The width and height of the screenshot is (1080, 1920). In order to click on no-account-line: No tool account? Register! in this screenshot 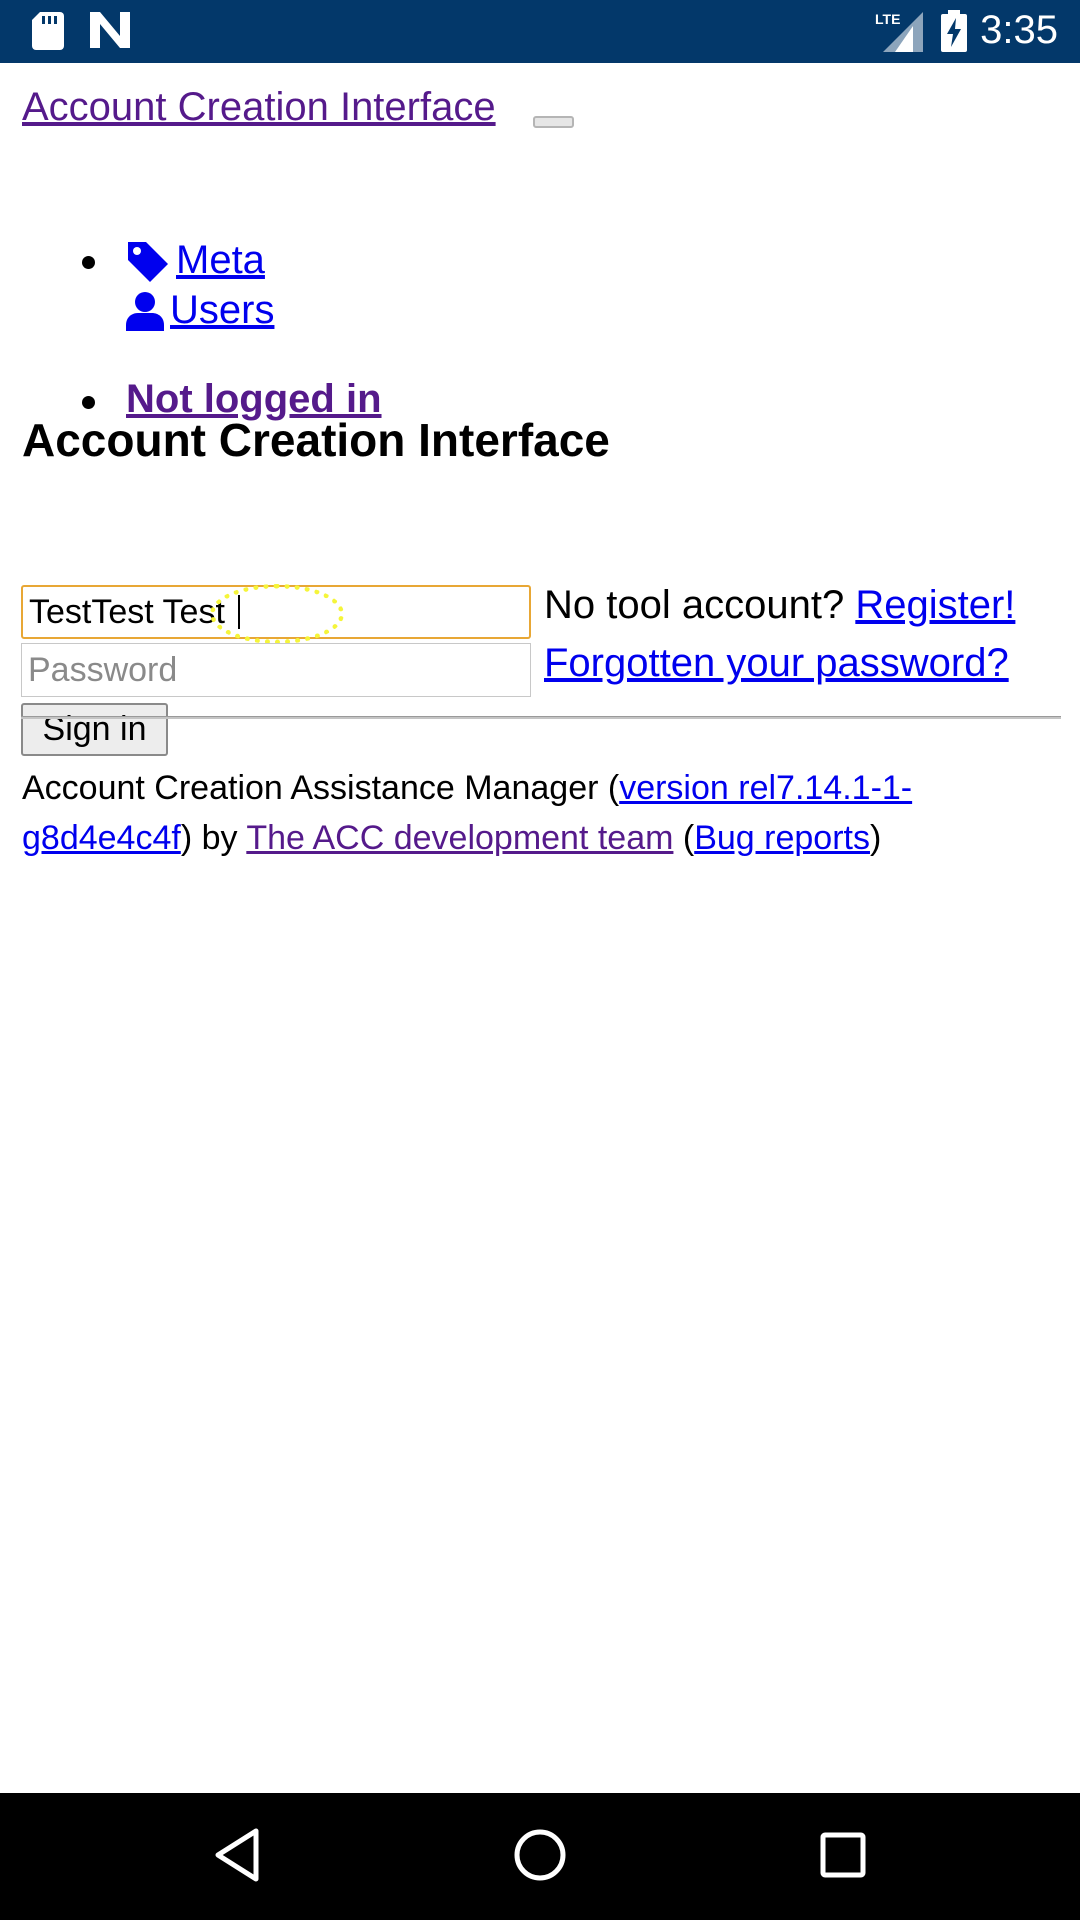, I will do `click(779, 605)`.